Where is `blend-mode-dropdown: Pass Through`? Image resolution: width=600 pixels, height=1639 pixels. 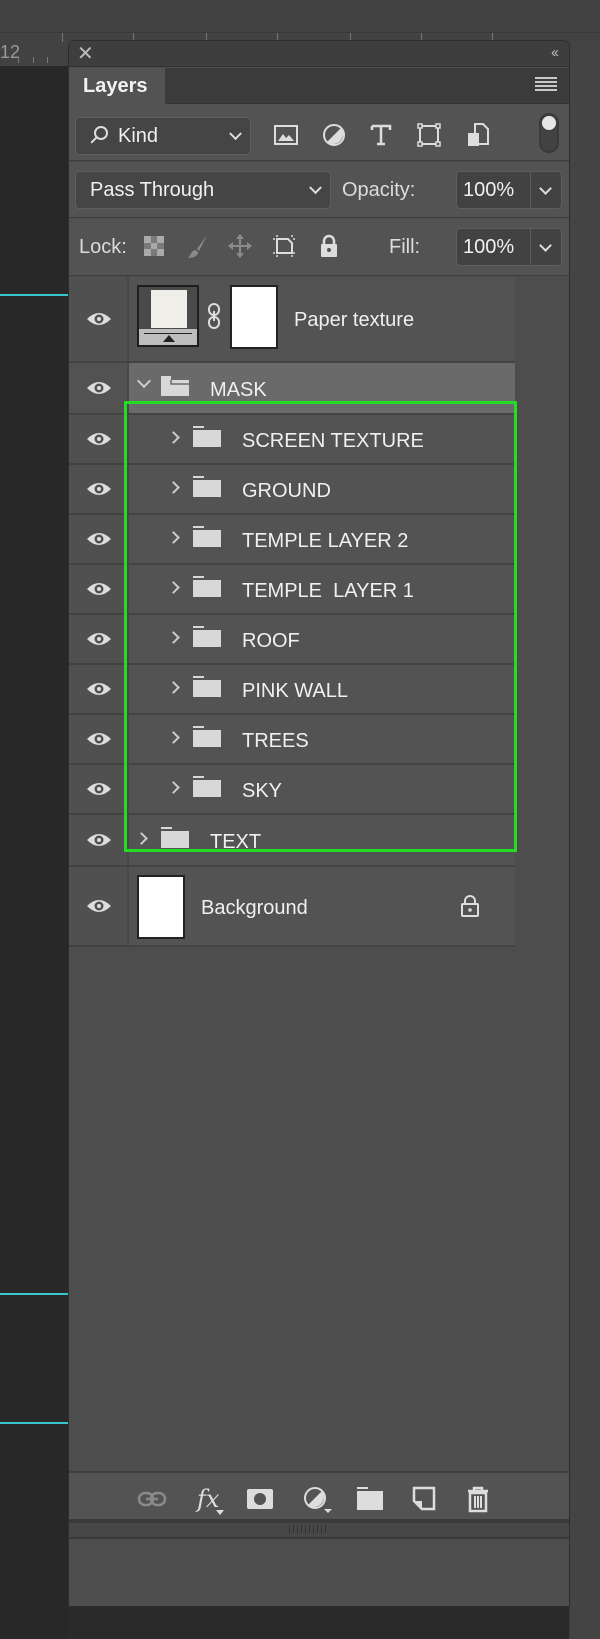
blend-mode-dropdown: Pass Through is located at coordinates (203, 190).